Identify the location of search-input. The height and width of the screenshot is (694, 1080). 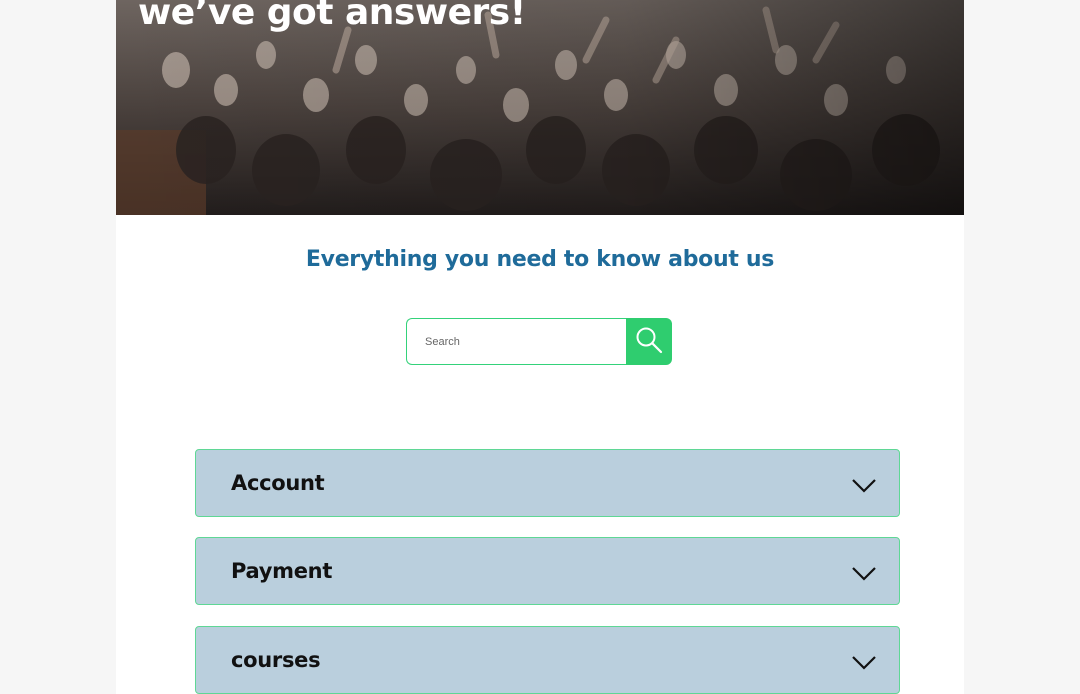
(516, 341).